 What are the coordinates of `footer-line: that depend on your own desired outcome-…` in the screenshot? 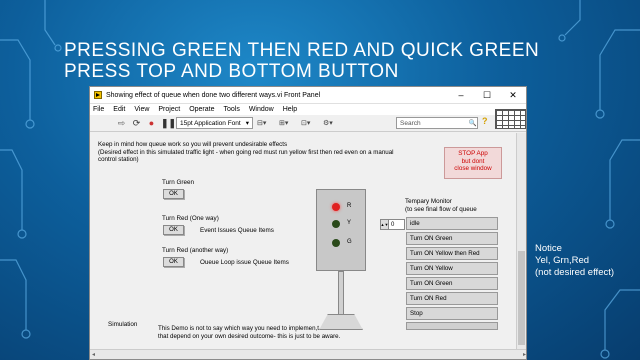 It's located at (249, 336).